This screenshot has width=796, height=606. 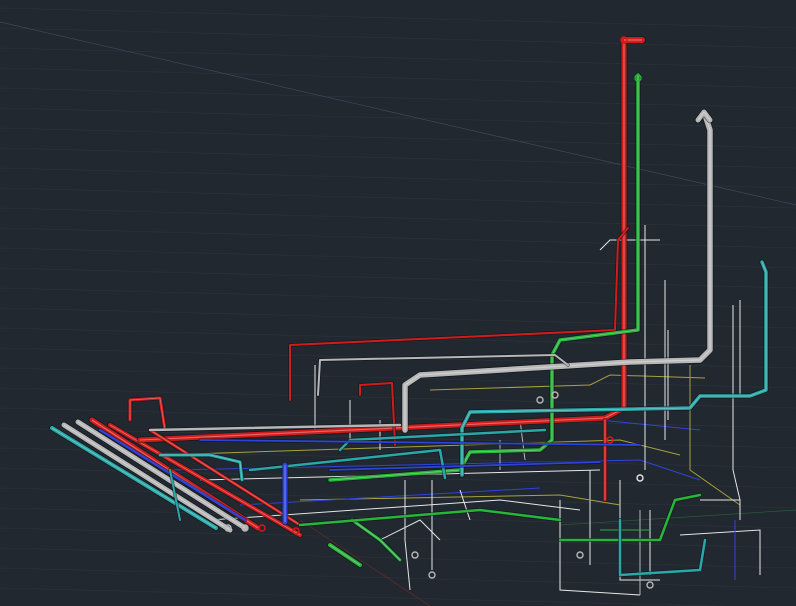 I want to click on cyan-header-pipe-highlight, so click(x=134, y=478).